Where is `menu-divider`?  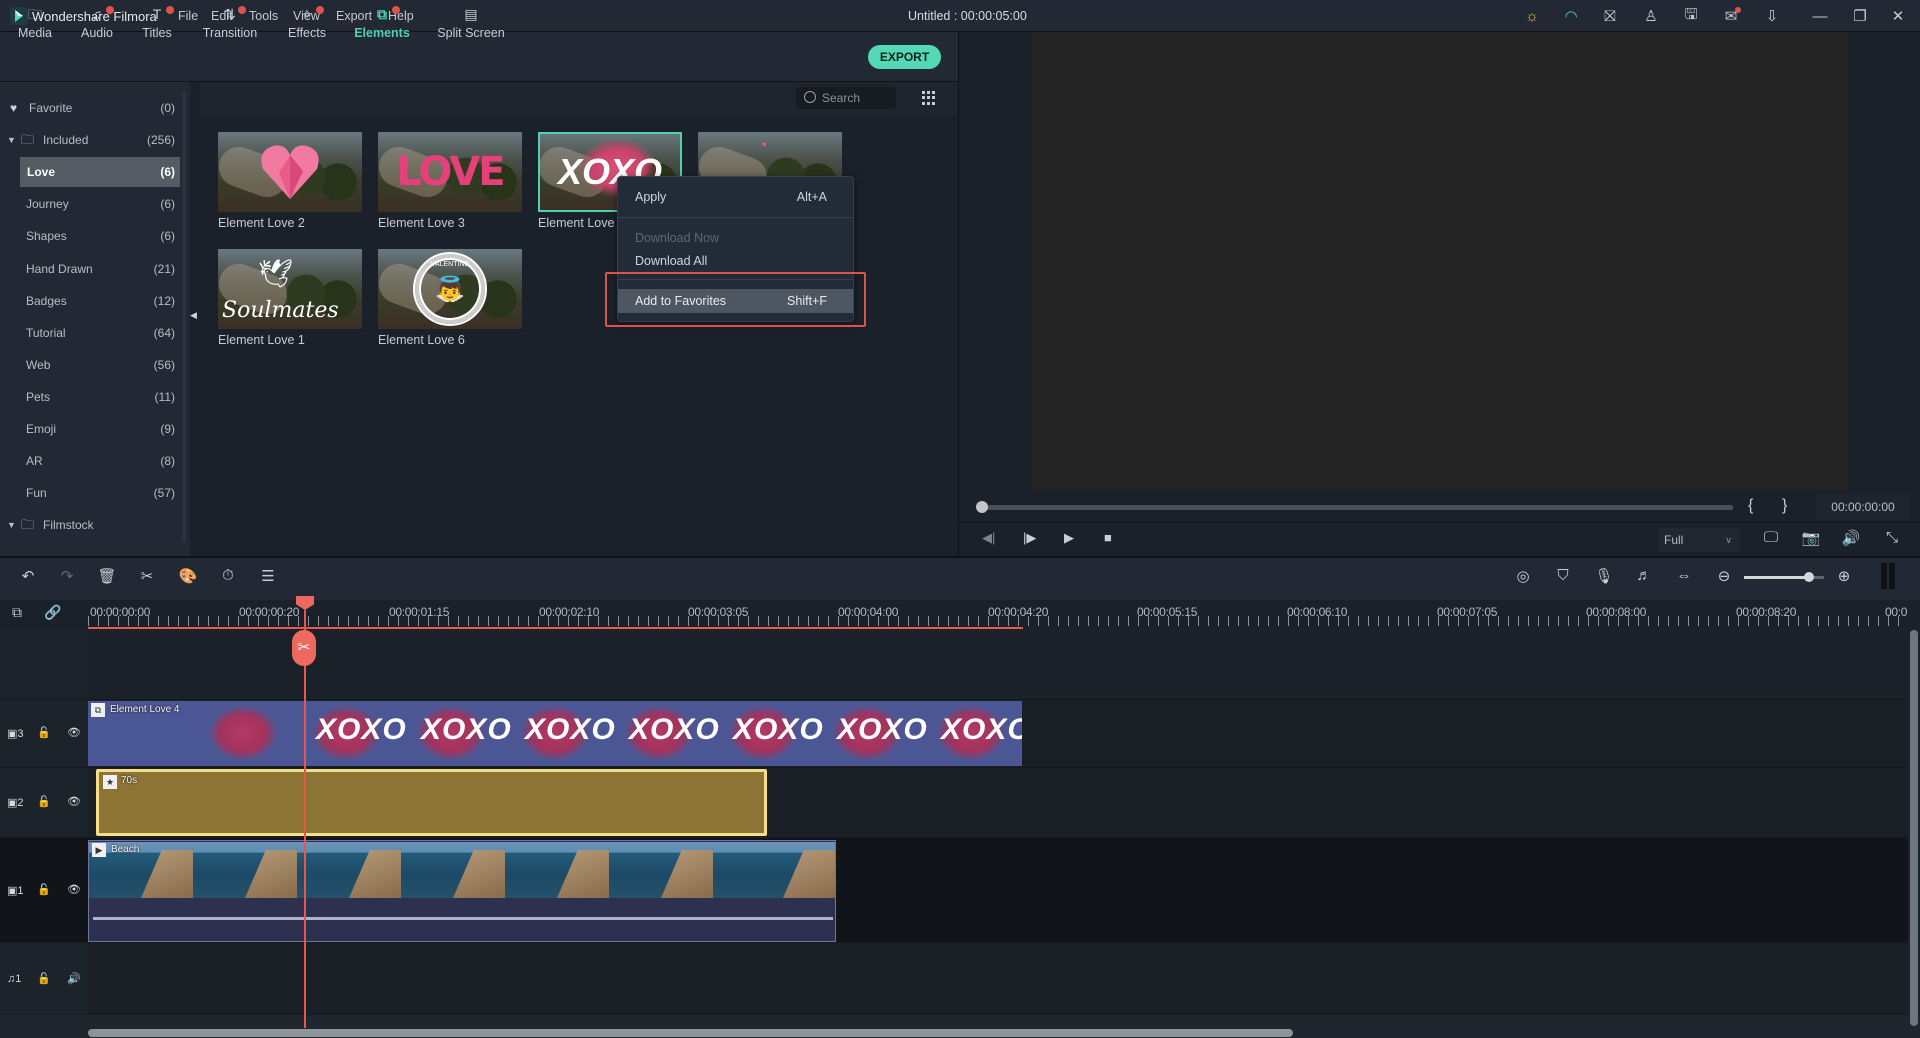
menu-divider is located at coordinates (735, 217).